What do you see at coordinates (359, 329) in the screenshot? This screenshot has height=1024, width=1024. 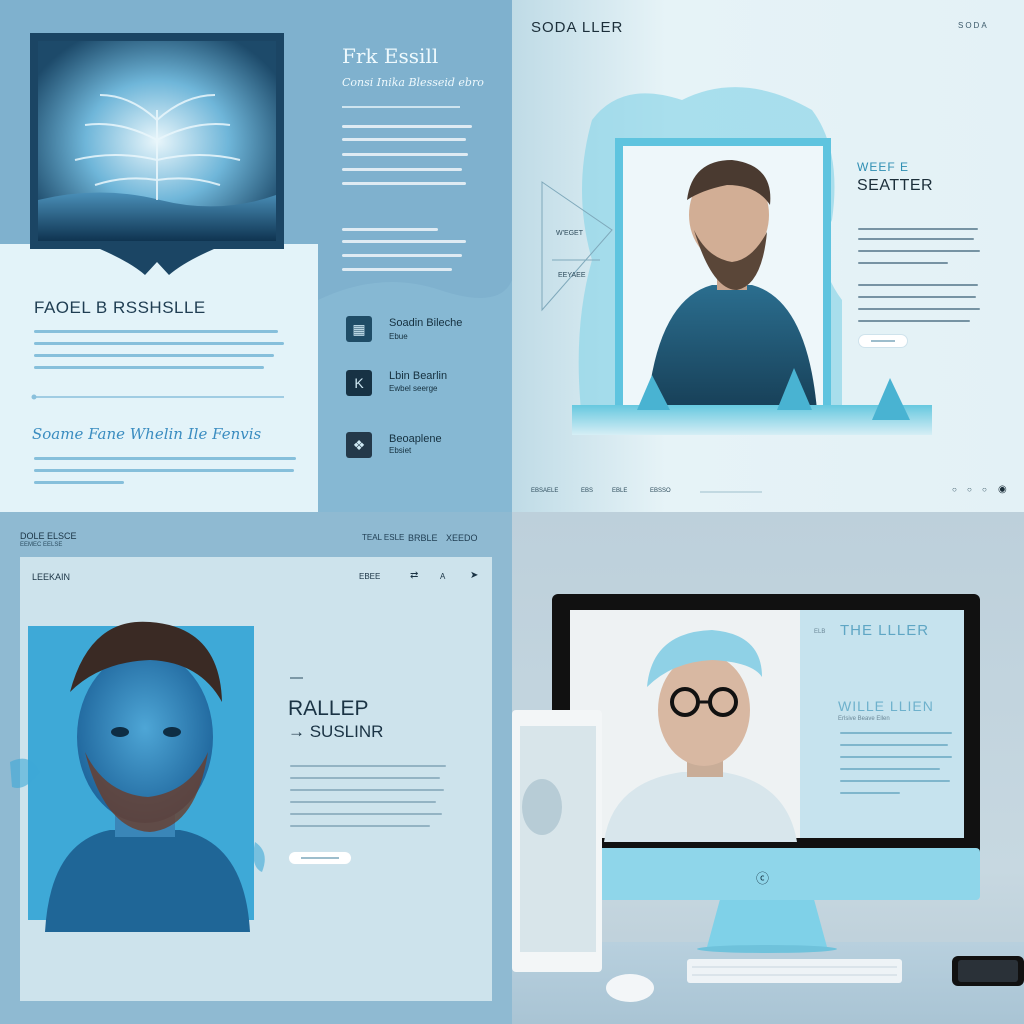 I see `feature-icon-1: ▦` at bounding box center [359, 329].